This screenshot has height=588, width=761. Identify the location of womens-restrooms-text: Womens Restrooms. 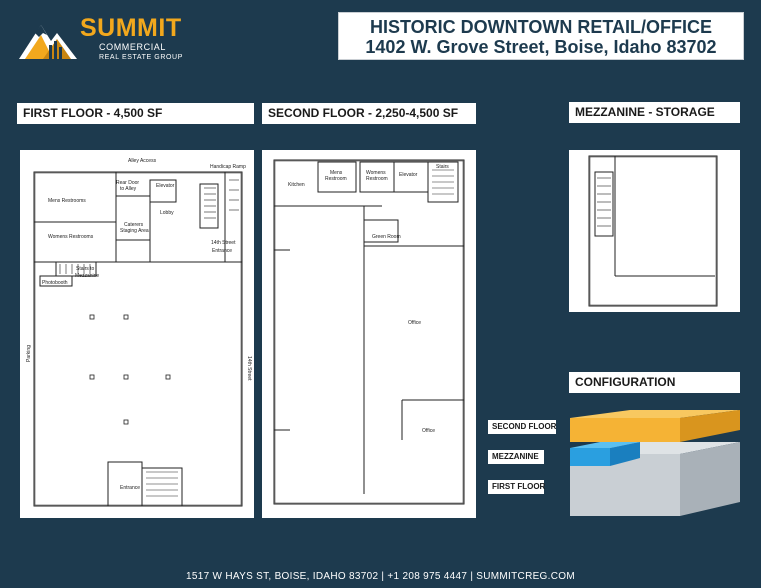
(71, 237).